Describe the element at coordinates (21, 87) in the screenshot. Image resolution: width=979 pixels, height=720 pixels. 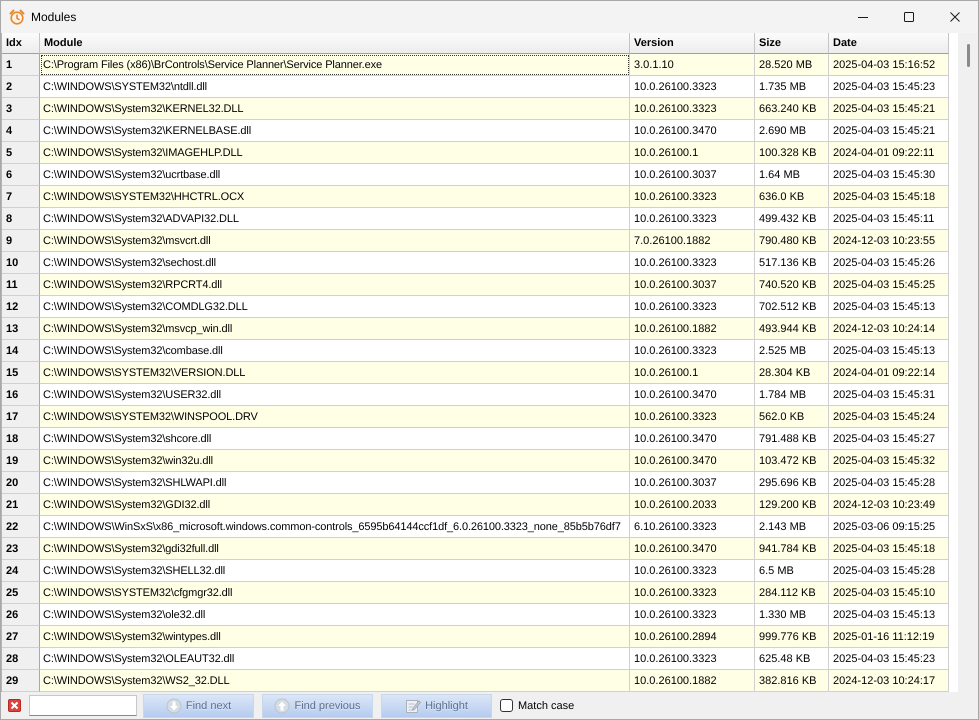
I see `row-header: 2` at that location.